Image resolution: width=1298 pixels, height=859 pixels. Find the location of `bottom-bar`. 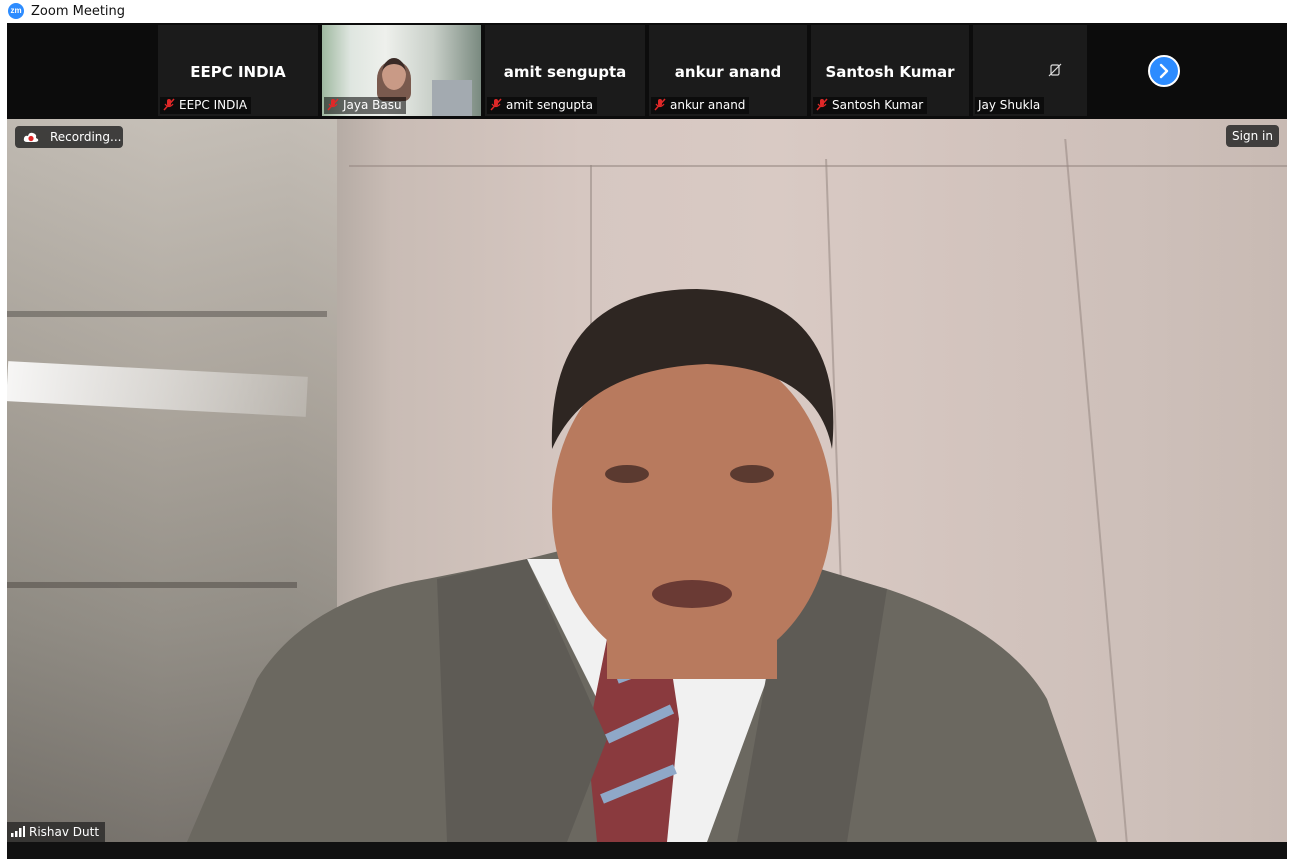

bottom-bar is located at coordinates (647, 850).